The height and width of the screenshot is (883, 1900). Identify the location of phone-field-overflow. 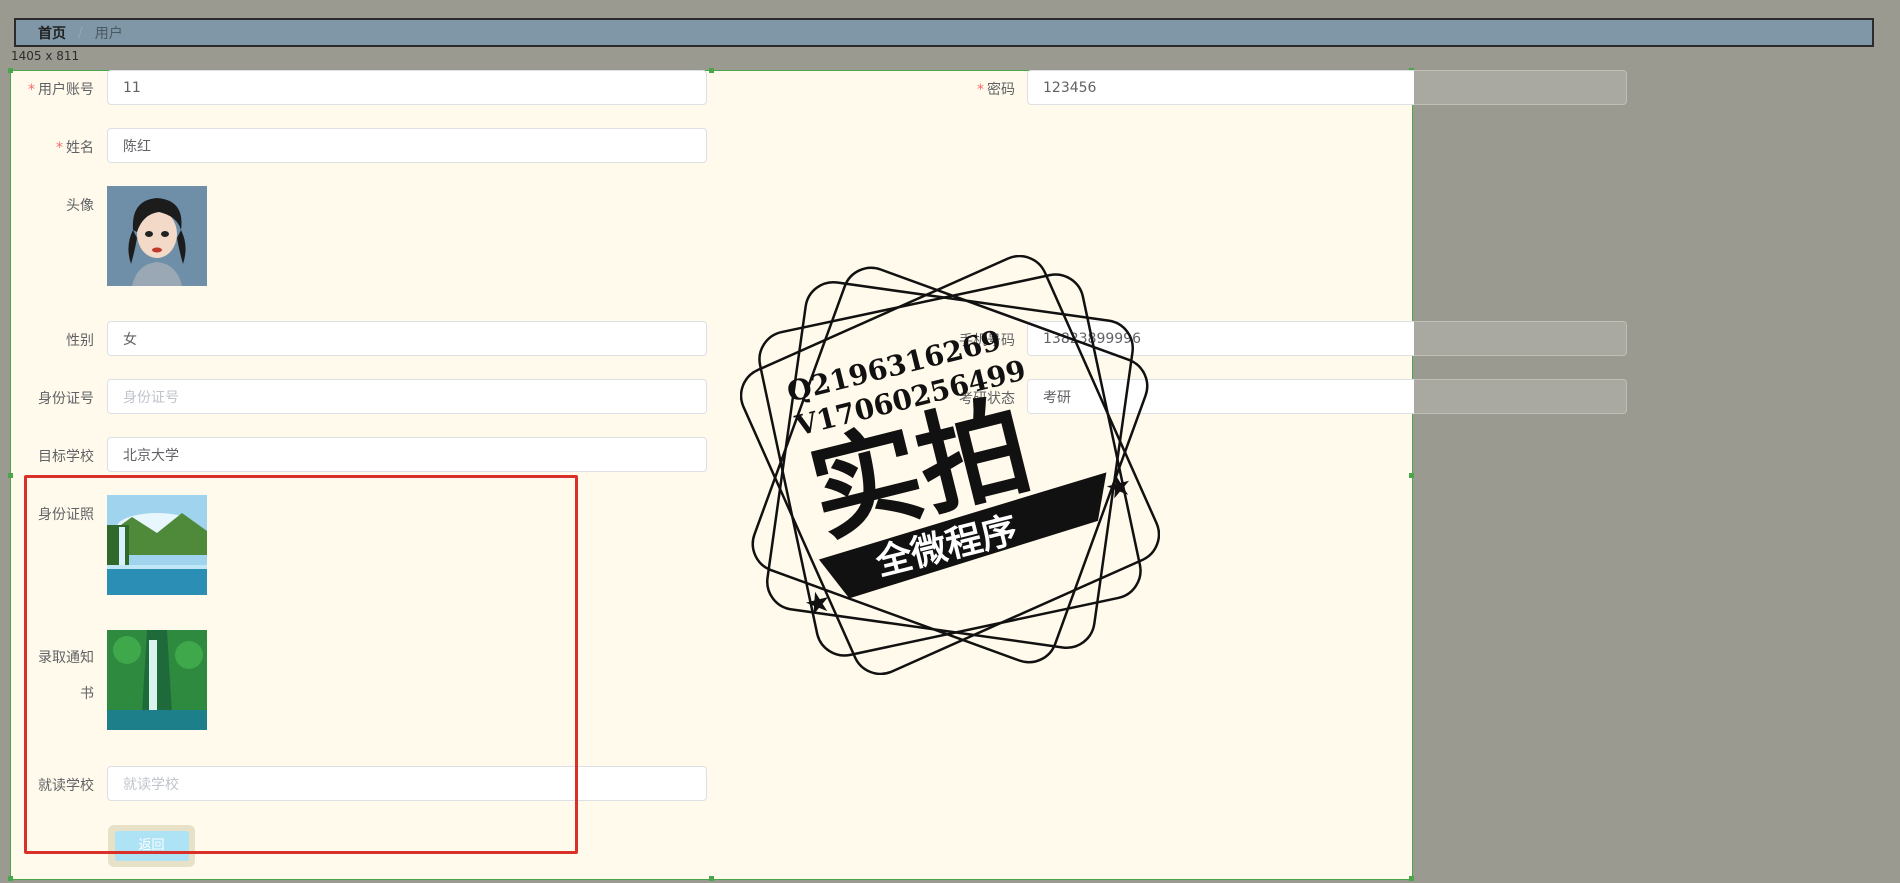
(1520, 338).